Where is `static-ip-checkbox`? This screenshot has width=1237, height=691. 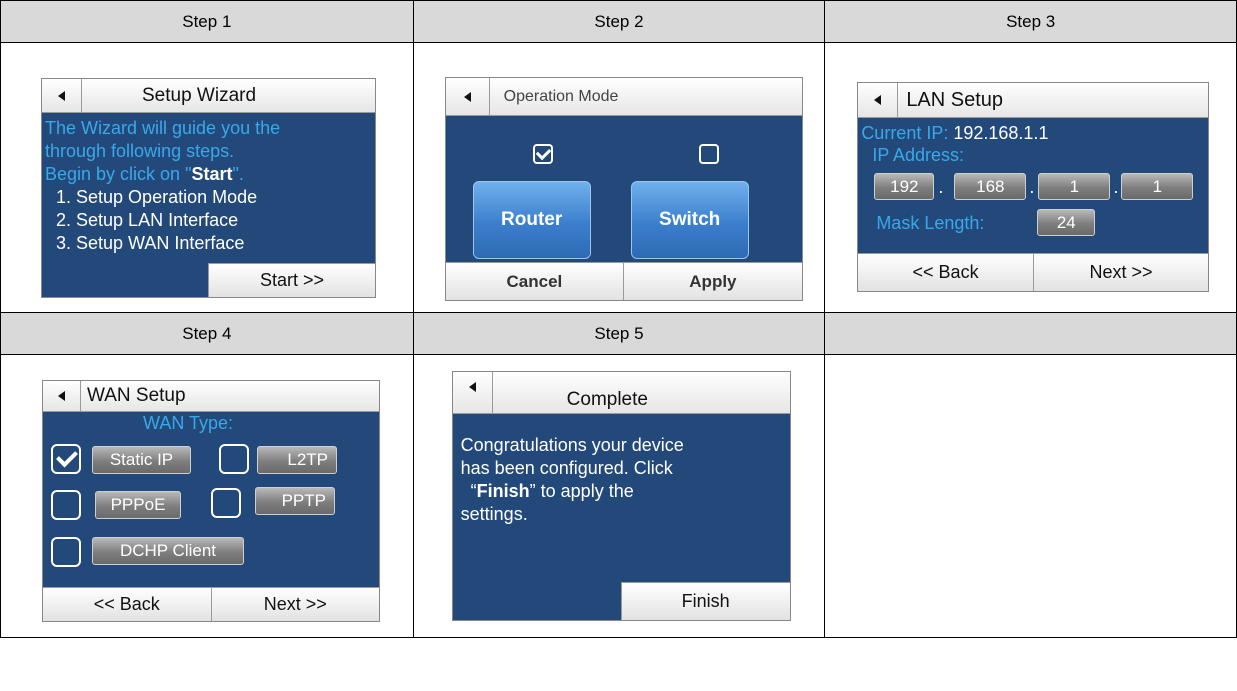 static-ip-checkbox is located at coordinates (66, 459).